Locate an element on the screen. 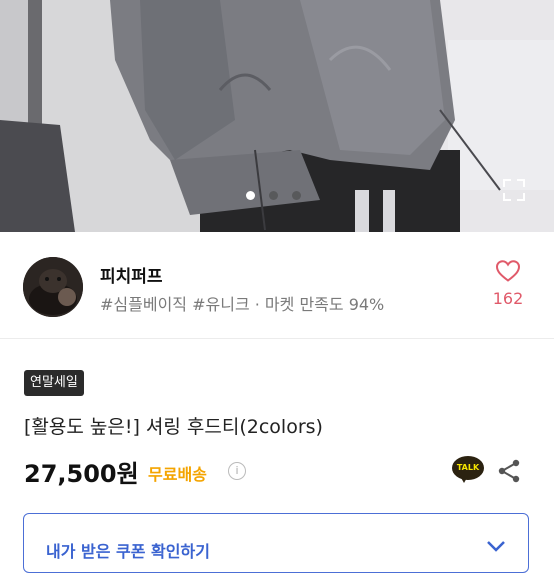  kakao-talk-button: TALK is located at coordinates (468, 470).